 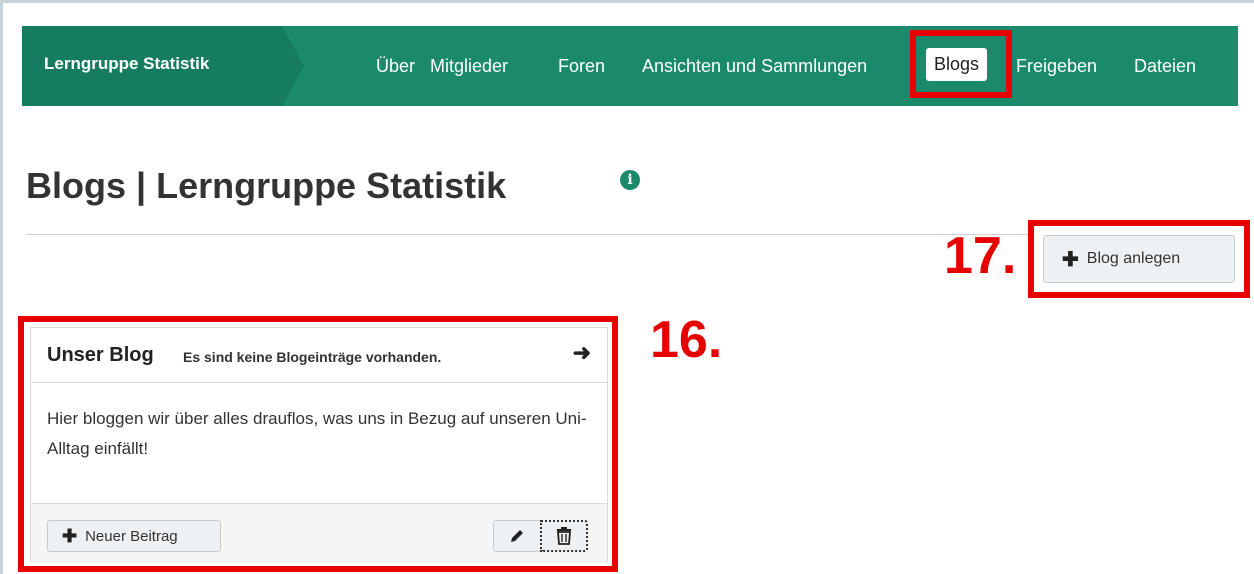 I want to click on window-frame-left, so click(x=1, y=287).